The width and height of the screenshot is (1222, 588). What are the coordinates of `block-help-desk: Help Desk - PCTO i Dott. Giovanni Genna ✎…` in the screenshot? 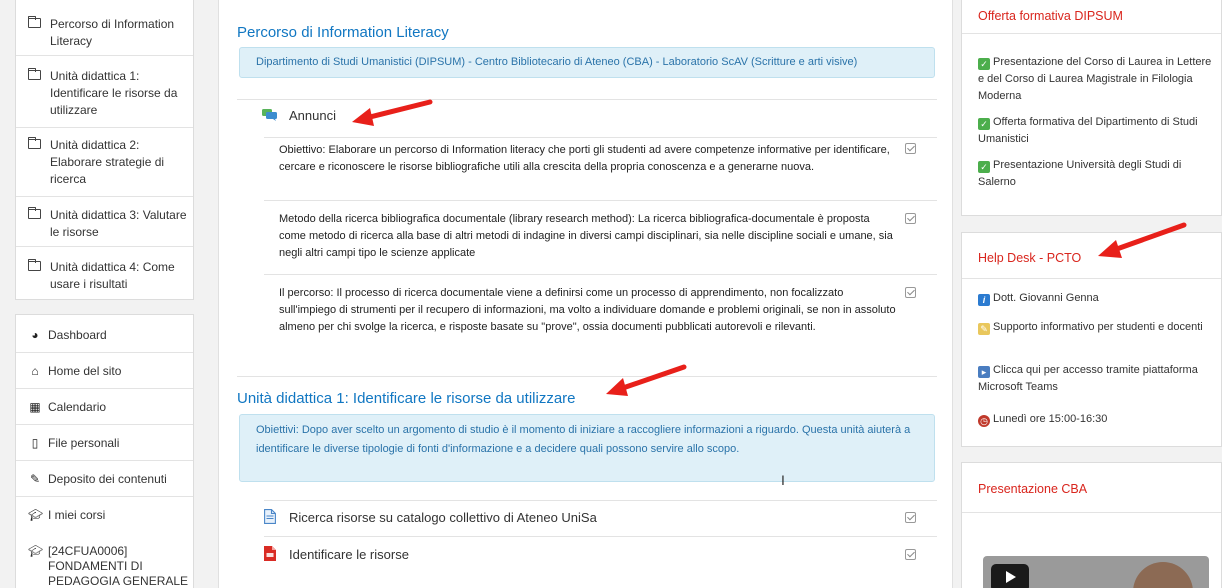 It's located at (1091, 339).